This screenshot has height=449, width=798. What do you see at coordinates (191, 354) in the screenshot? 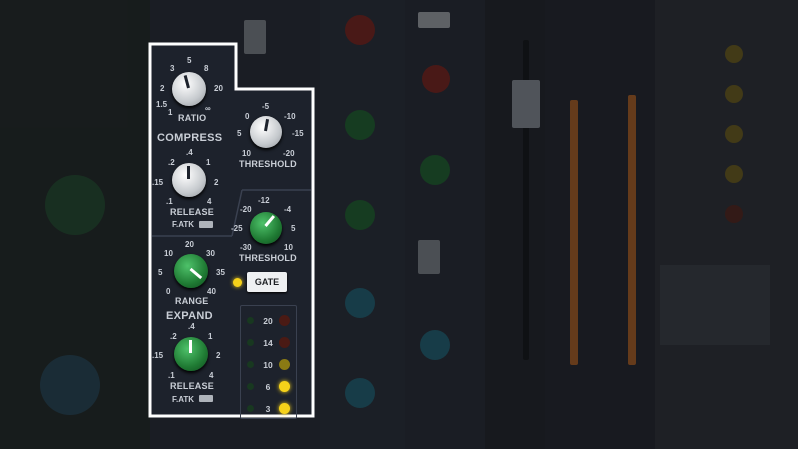
I see `expand-release-knob` at bounding box center [191, 354].